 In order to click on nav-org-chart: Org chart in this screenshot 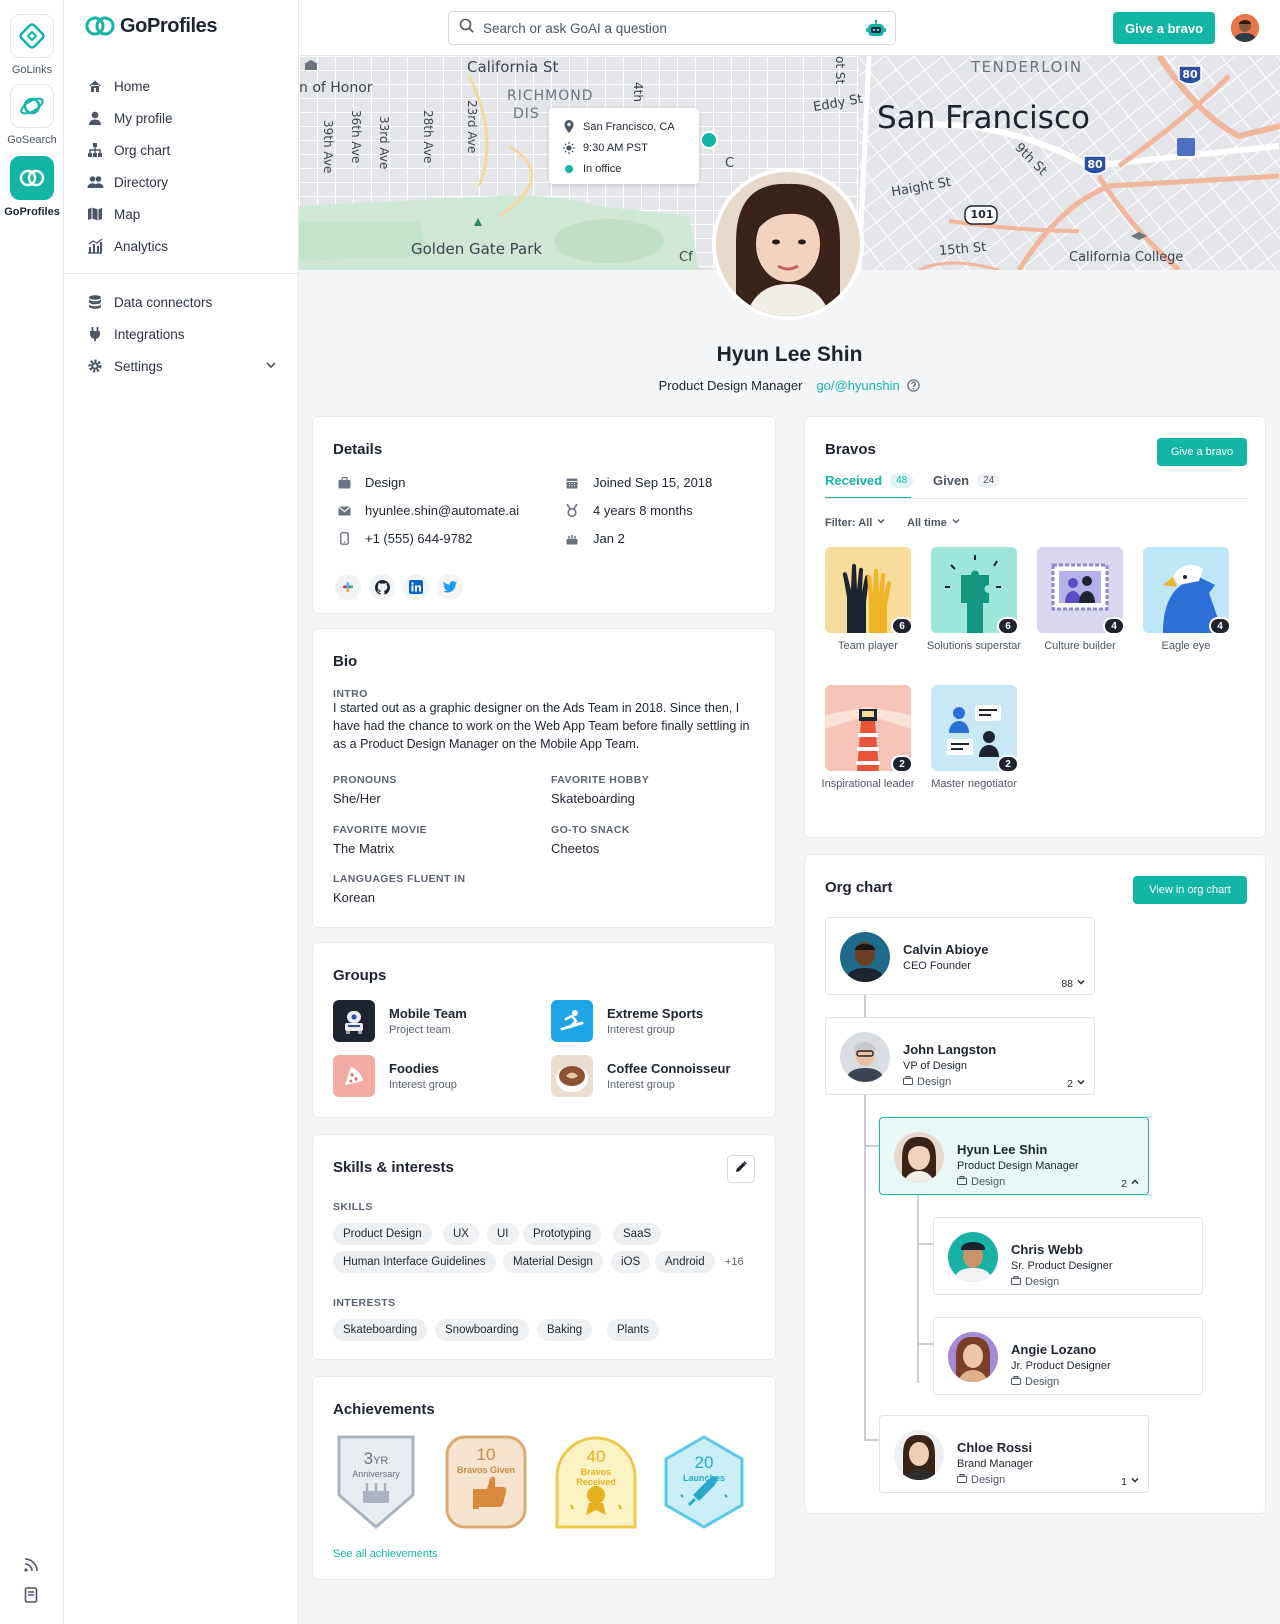, I will do `click(181, 150)`.